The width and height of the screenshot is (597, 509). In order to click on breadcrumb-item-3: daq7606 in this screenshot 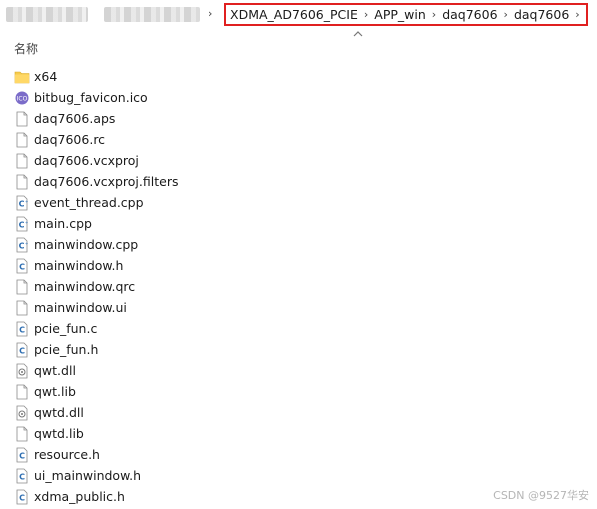, I will do `click(541, 14)`.